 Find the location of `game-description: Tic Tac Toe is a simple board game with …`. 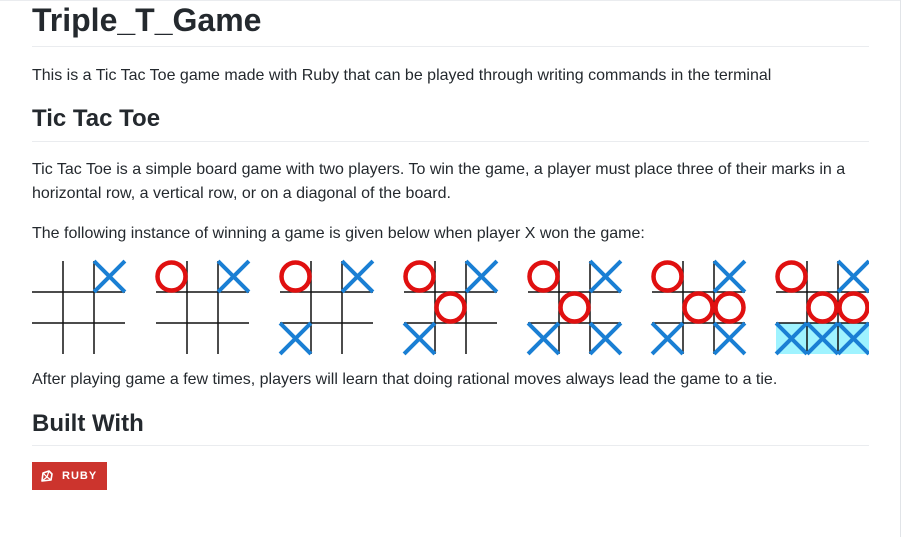

game-description: Tic Tac Toe is a simple board game with … is located at coordinates (439, 181).